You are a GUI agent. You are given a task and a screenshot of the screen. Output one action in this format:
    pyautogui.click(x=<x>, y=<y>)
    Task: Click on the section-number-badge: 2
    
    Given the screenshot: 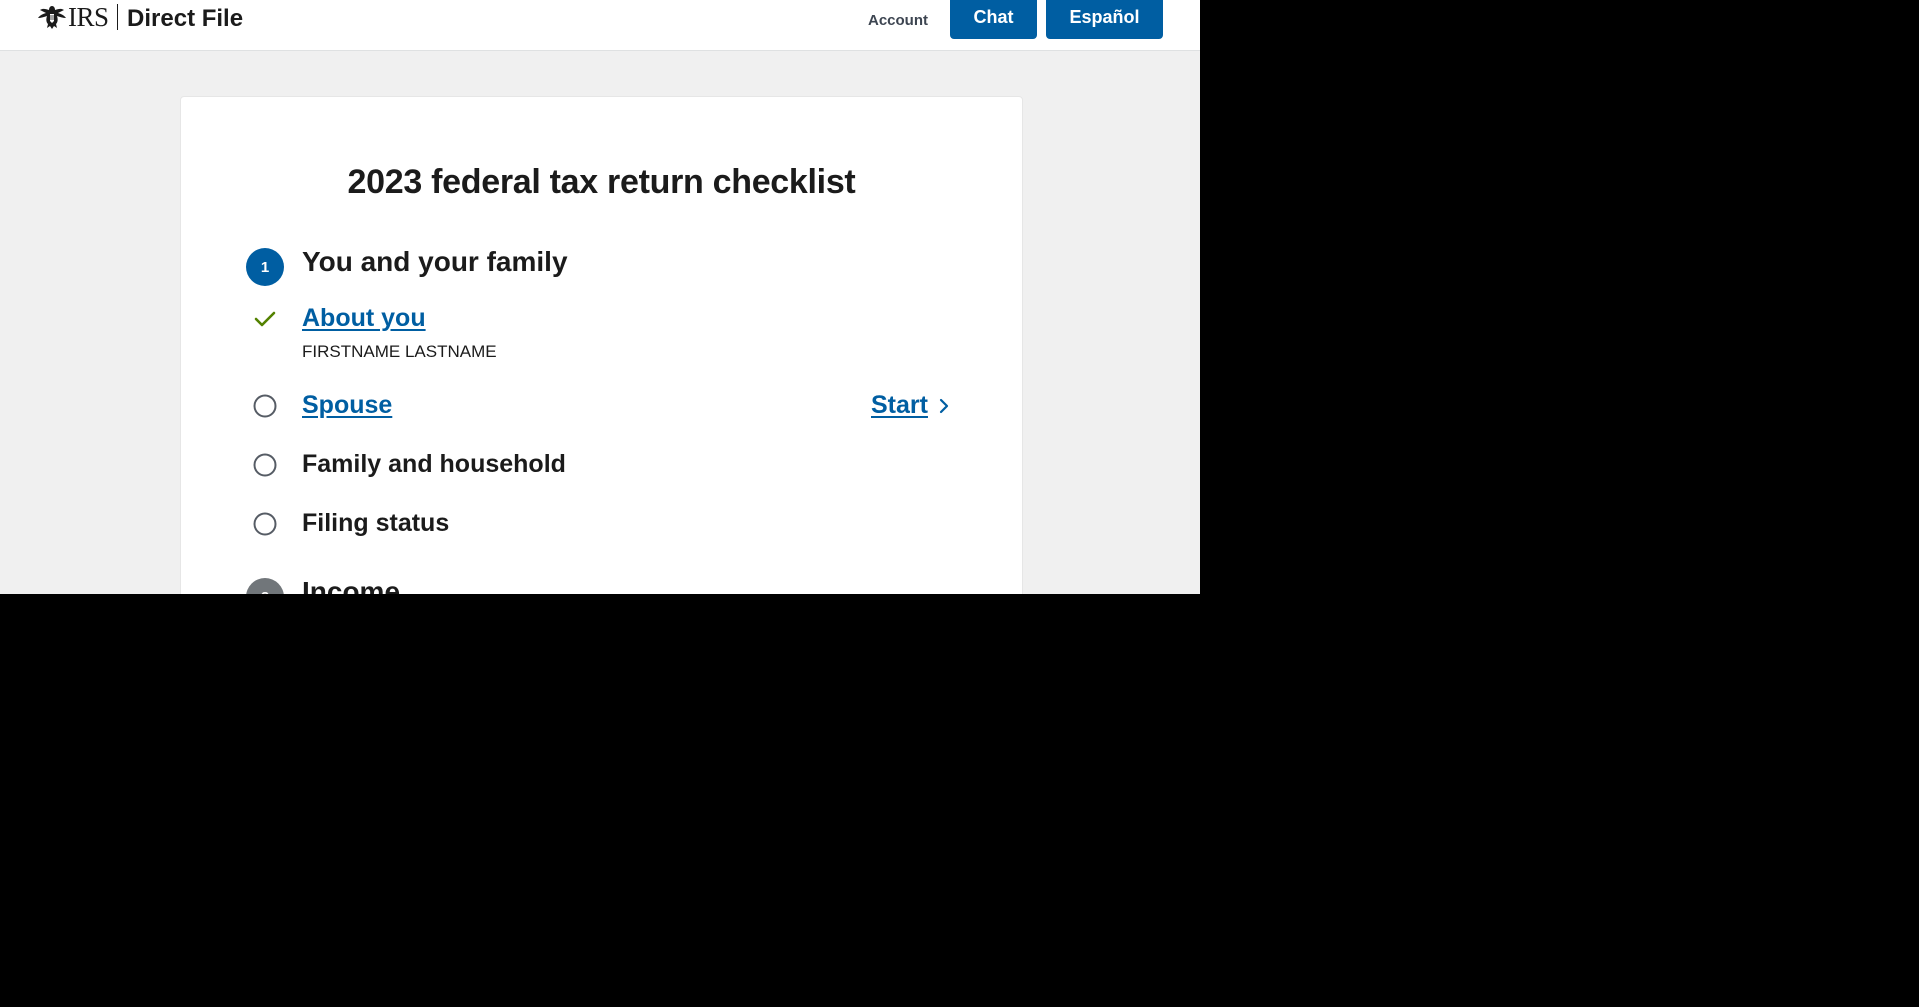 What is the action you would take?
    pyautogui.click(x=265, y=586)
    